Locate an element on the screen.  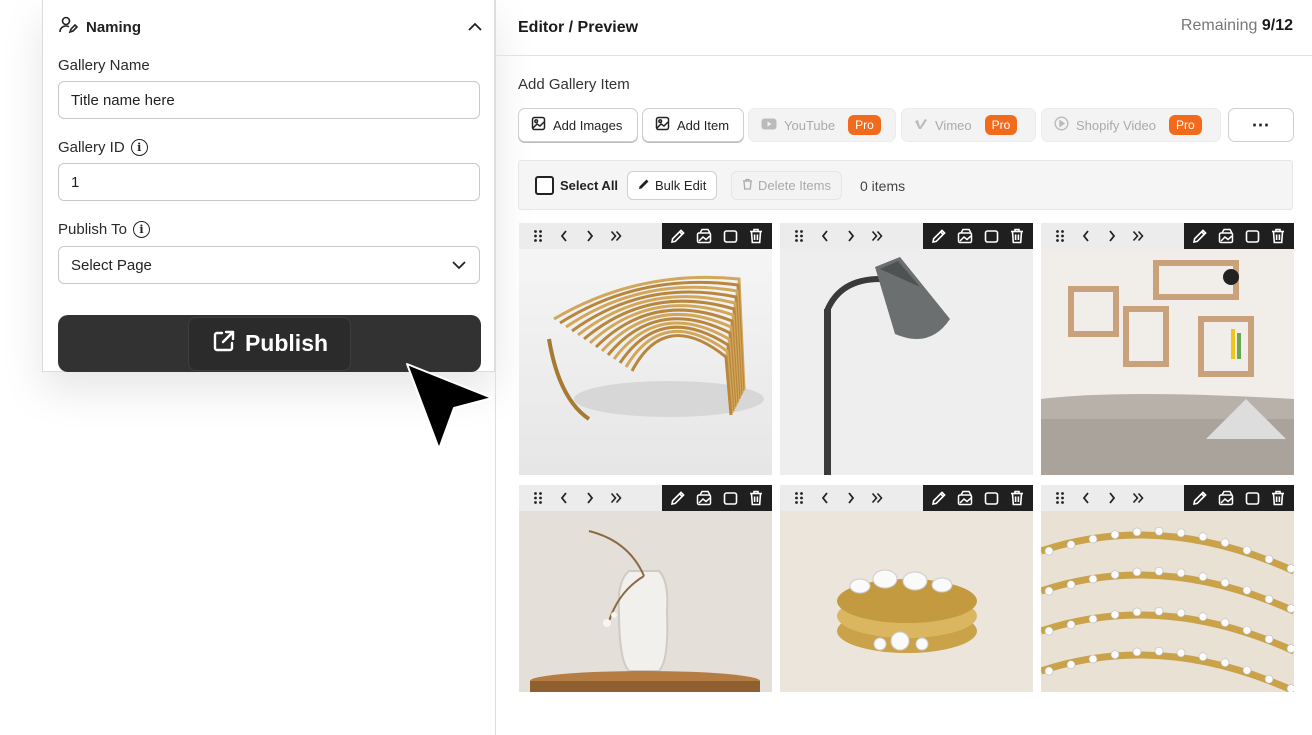
shopify-video-button: Shopify Video Pro is located at coordinates (1131, 125).